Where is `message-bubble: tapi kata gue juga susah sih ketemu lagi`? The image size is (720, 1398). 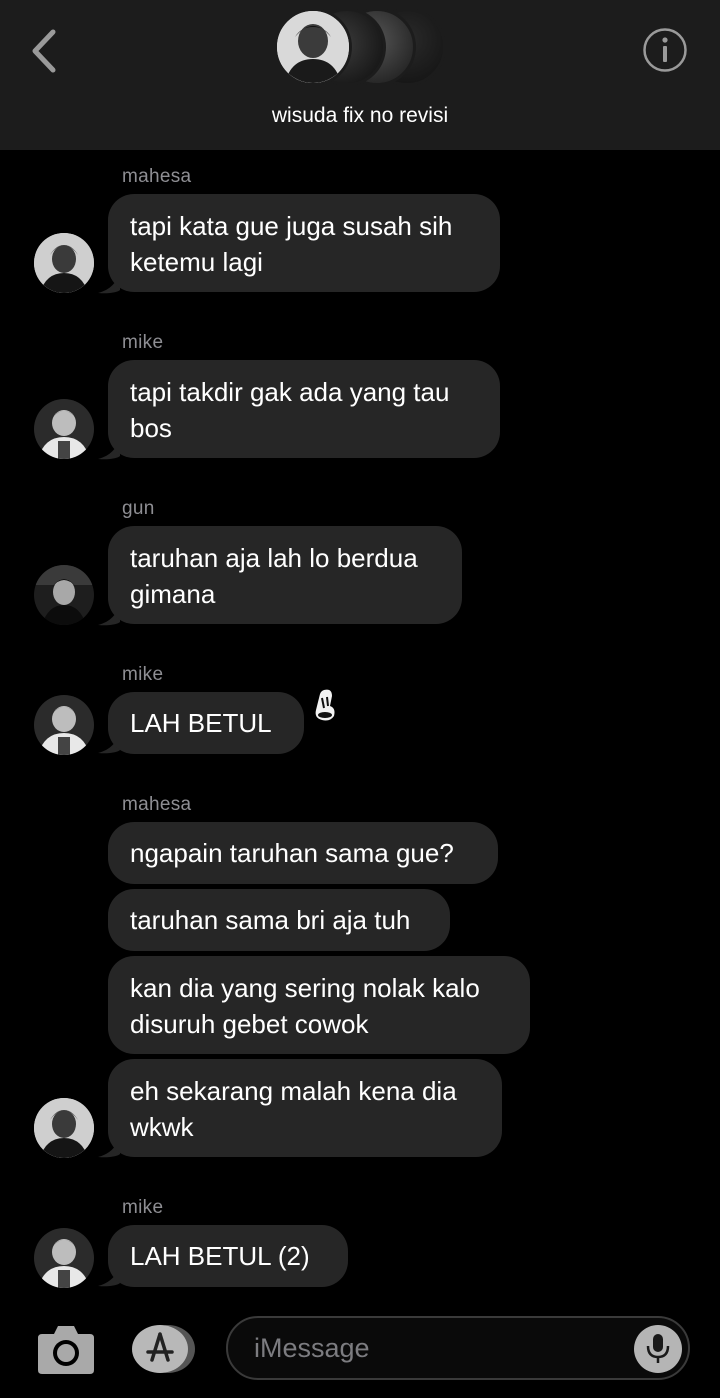
message-bubble: tapi kata gue juga susah sih ketemu lagi is located at coordinates (304, 243).